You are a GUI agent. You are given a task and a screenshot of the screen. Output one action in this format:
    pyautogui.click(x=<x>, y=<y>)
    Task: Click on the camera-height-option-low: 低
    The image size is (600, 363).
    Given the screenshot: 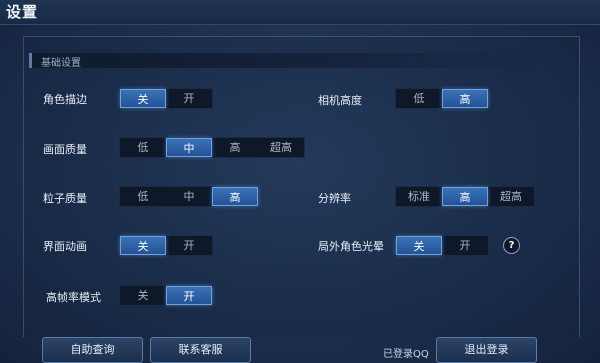 What is the action you would take?
    pyautogui.click(x=419, y=98)
    